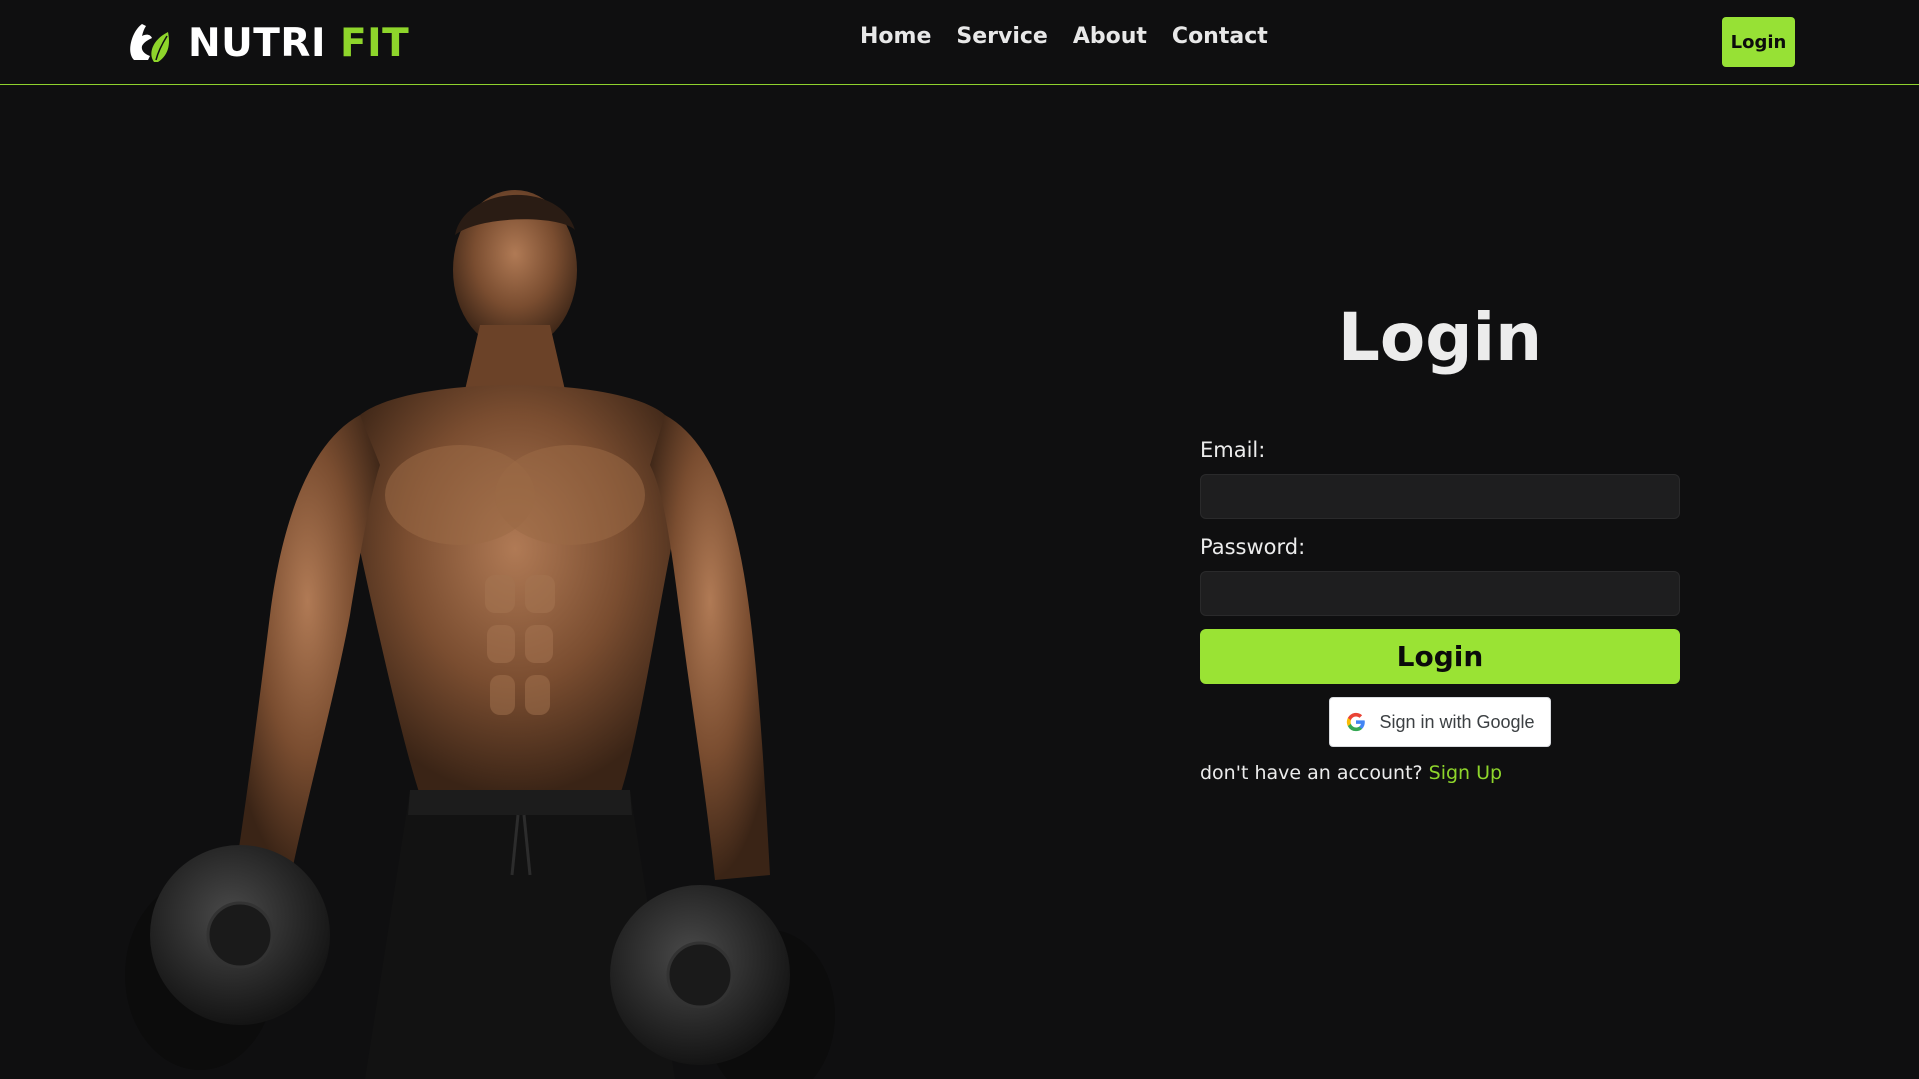  I want to click on login-submit-button: Login, so click(1440, 656).